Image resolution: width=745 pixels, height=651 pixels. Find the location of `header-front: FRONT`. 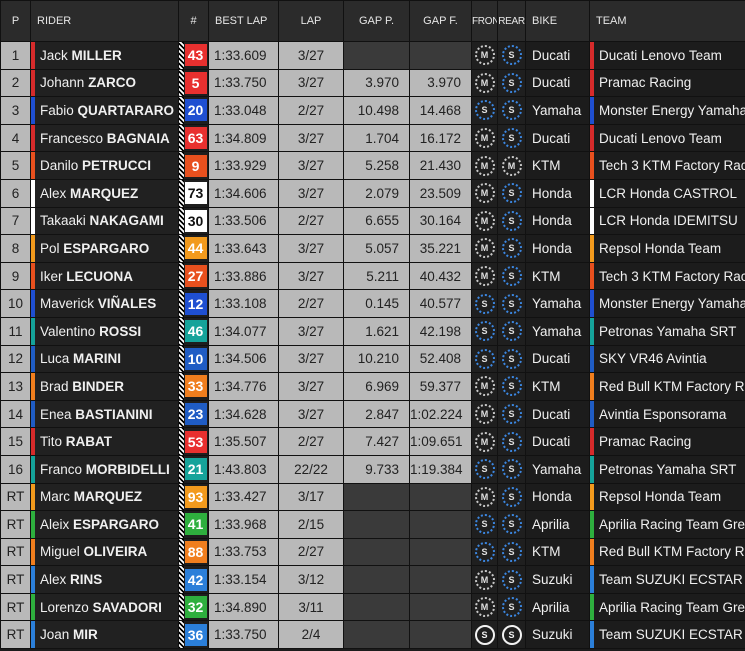

header-front: FRONT is located at coordinates (484, 21).